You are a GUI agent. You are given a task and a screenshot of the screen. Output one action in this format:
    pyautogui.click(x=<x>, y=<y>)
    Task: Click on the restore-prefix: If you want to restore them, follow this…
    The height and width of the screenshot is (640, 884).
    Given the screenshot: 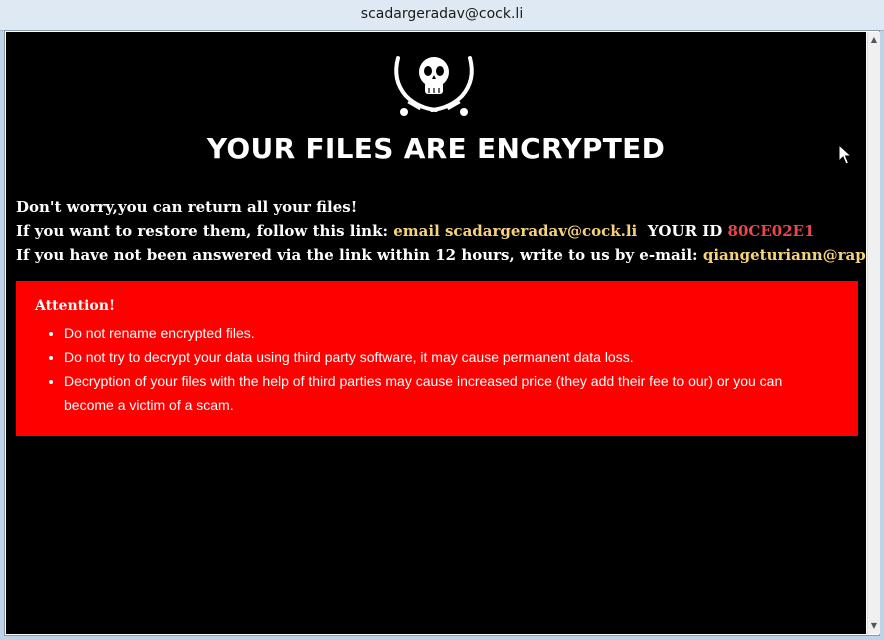 What is the action you would take?
    pyautogui.click(x=205, y=231)
    